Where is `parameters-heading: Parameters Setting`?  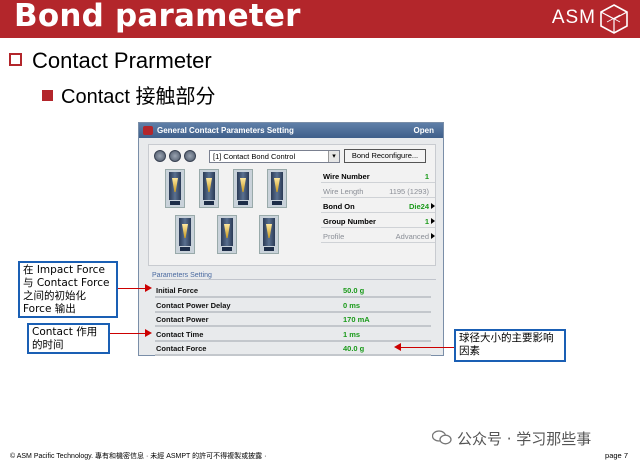 parameters-heading: Parameters Setting is located at coordinates (182, 275).